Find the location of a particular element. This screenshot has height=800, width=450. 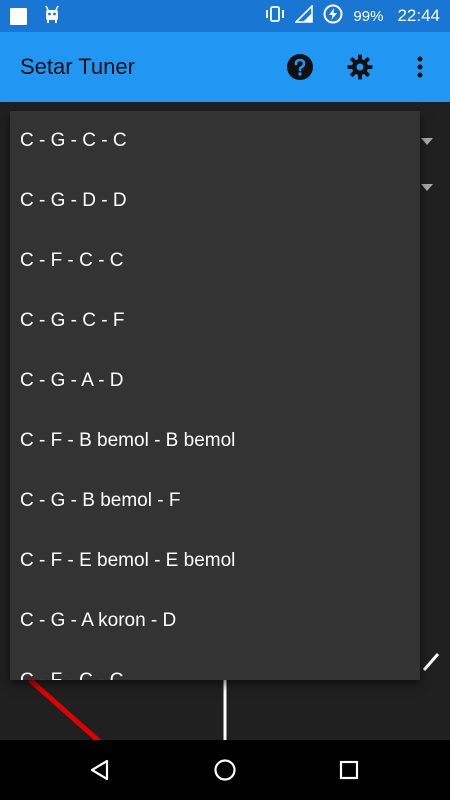

scale-tick is located at coordinates (431, 662).